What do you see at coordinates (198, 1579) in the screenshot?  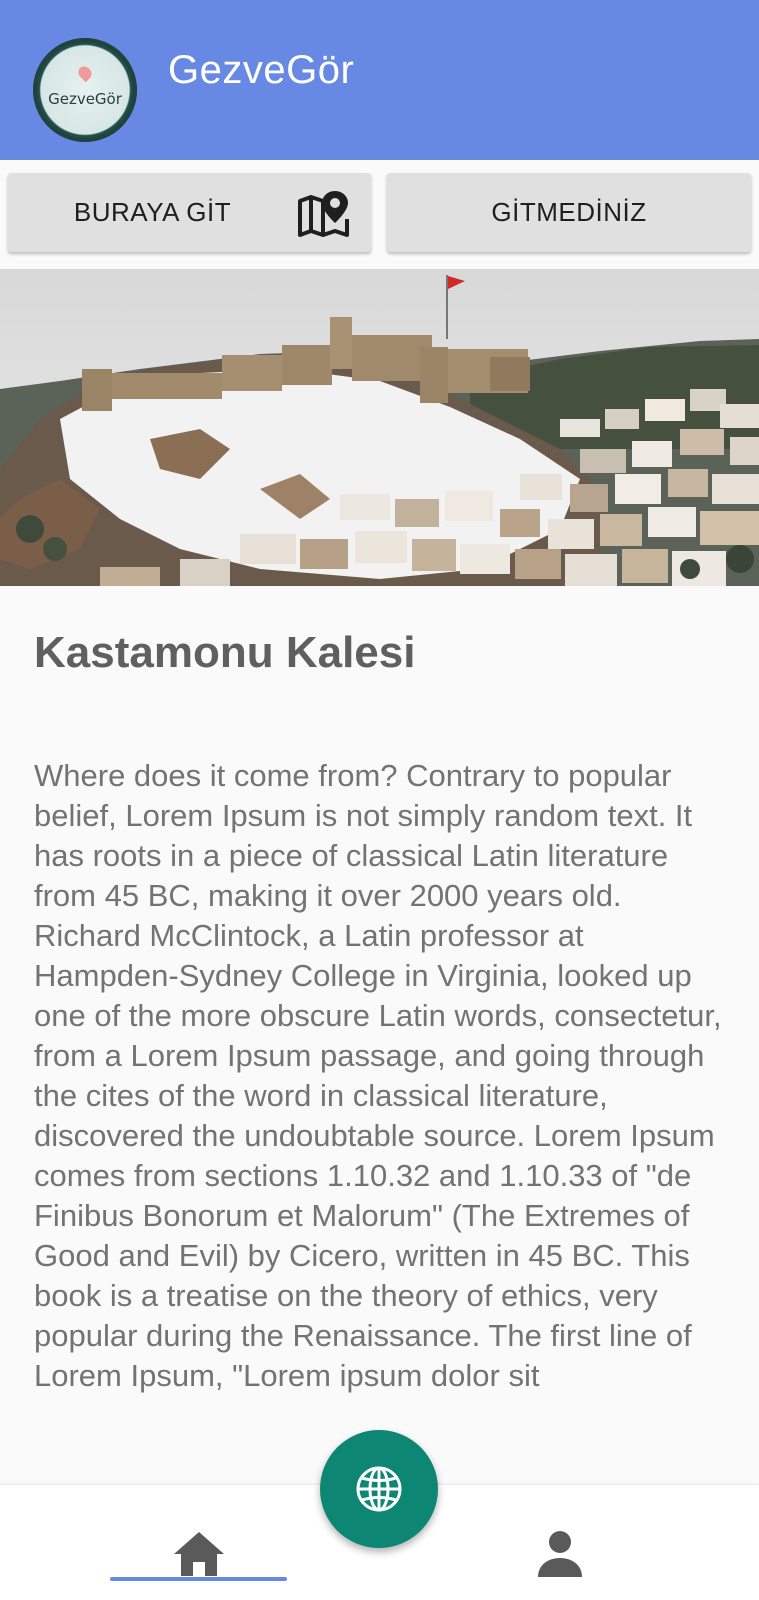 I see `nav-selected-indicator` at bounding box center [198, 1579].